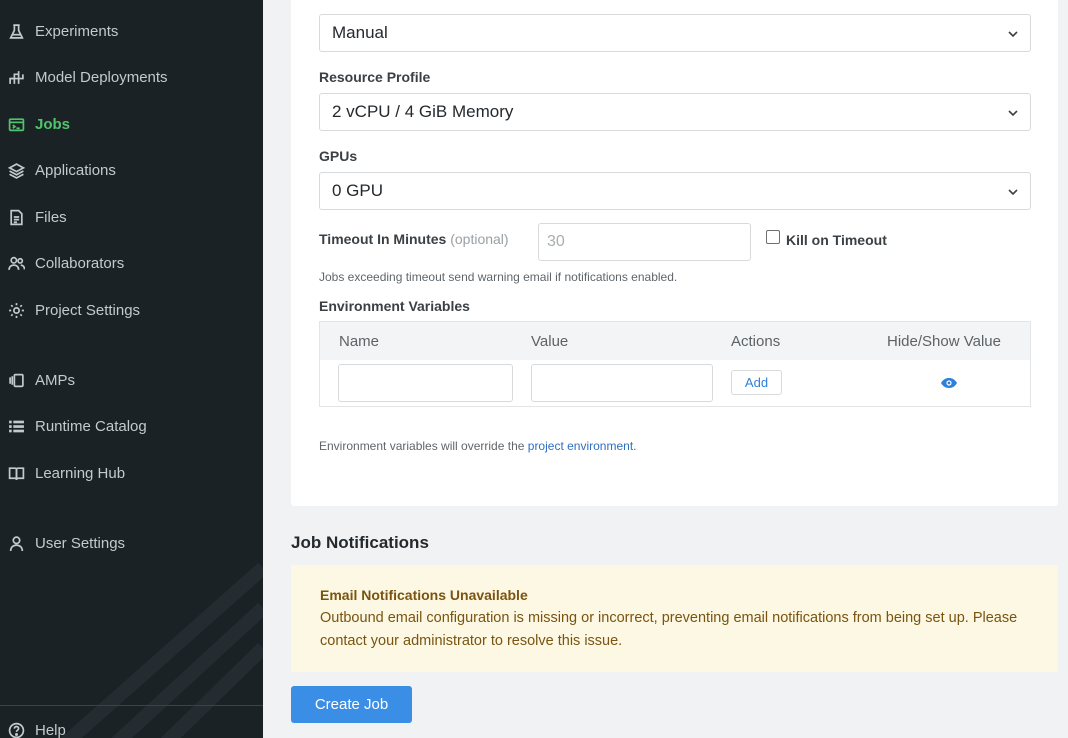 This screenshot has height=738, width=1068. I want to click on env-note-prefix: Environment variables will override the, so click(423, 446).